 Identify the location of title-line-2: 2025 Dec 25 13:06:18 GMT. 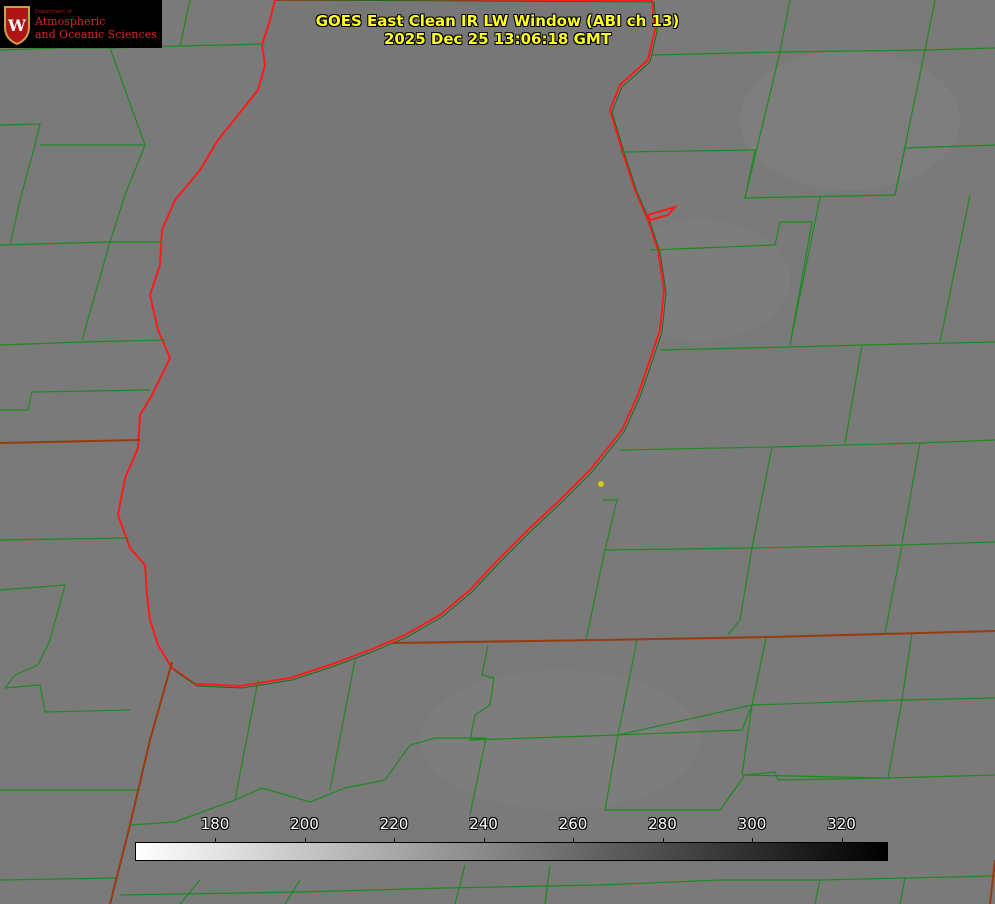
(497, 39).